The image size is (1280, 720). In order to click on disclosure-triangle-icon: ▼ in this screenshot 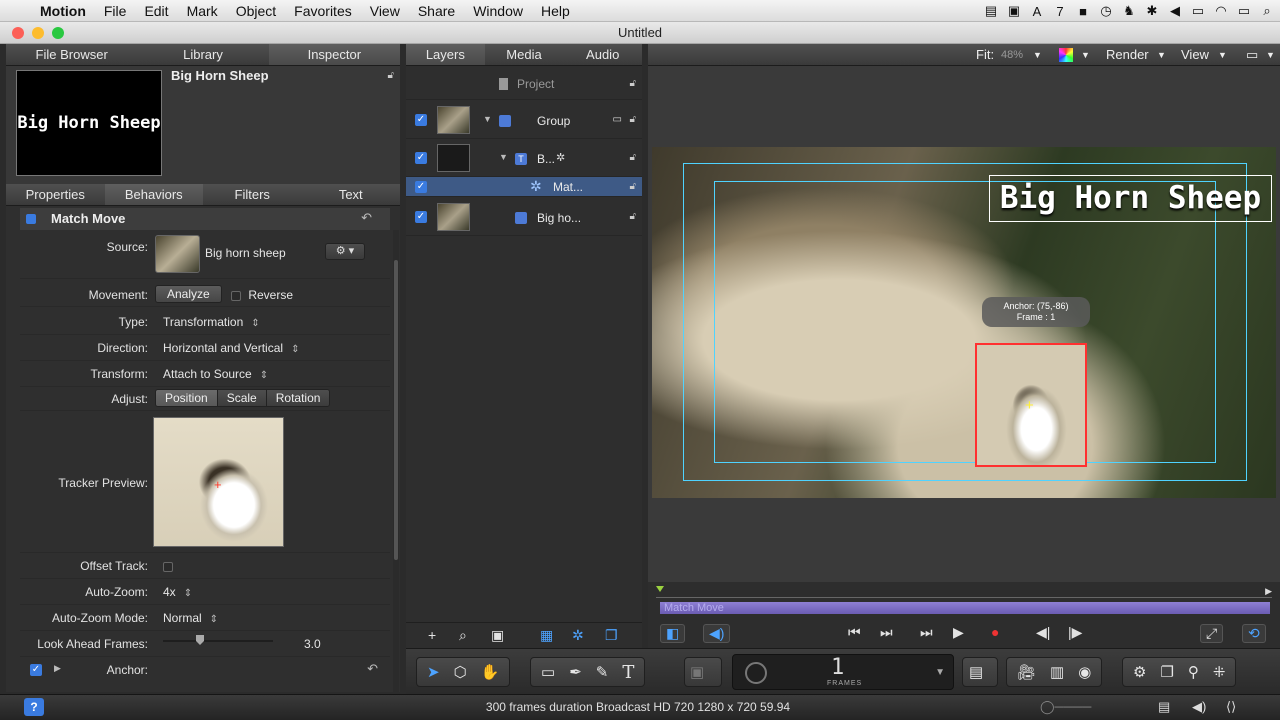, I will do `click(503, 157)`.